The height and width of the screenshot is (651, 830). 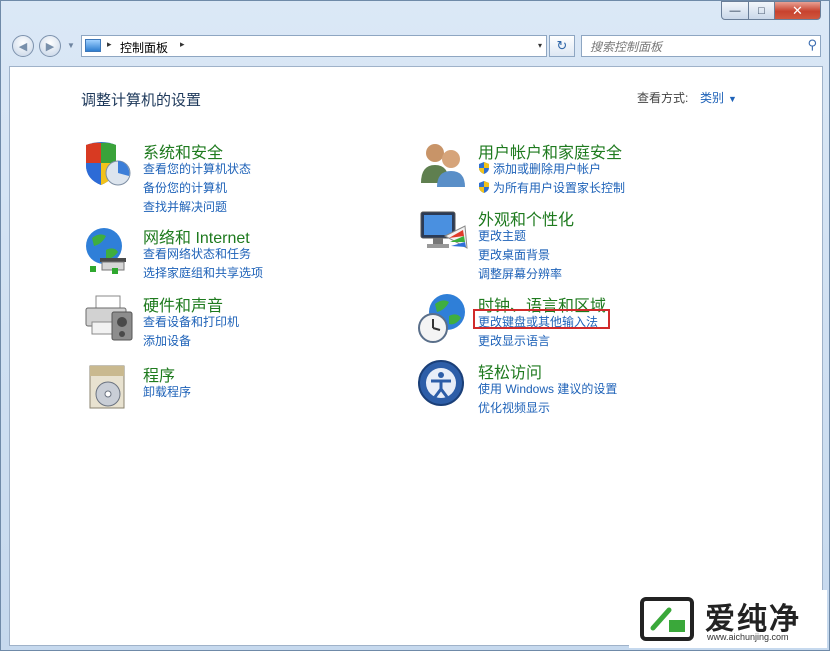 What do you see at coordinates (761, 10) in the screenshot?
I see `maximize-button: □` at bounding box center [761, 10].